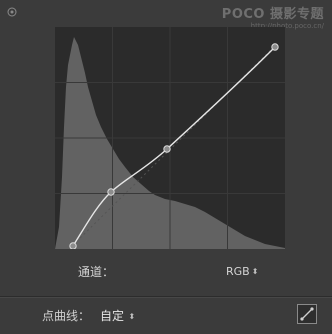  I want to click on edit-point-curve-icon, so click(307, 314).